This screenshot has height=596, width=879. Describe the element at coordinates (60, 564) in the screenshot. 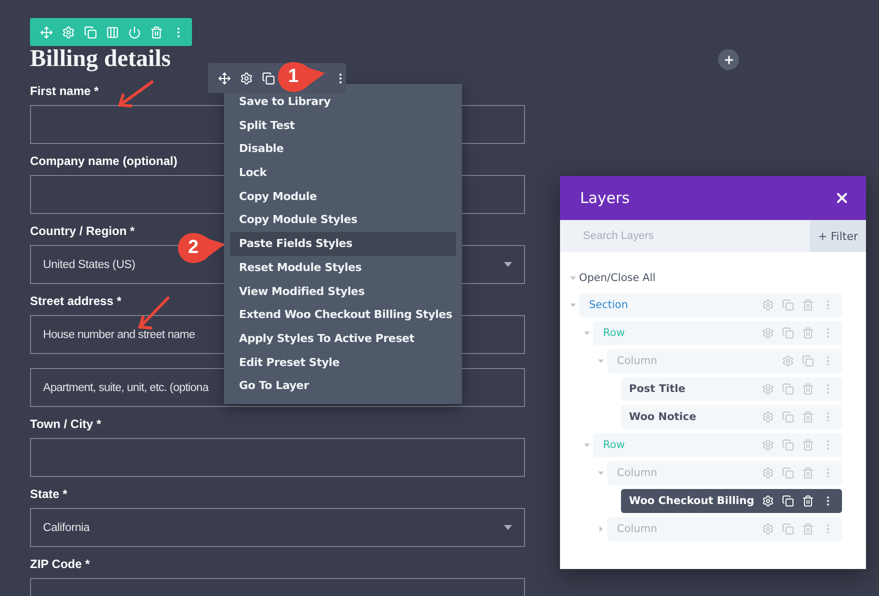

I see `field-label: ZIP Code *` at that location.